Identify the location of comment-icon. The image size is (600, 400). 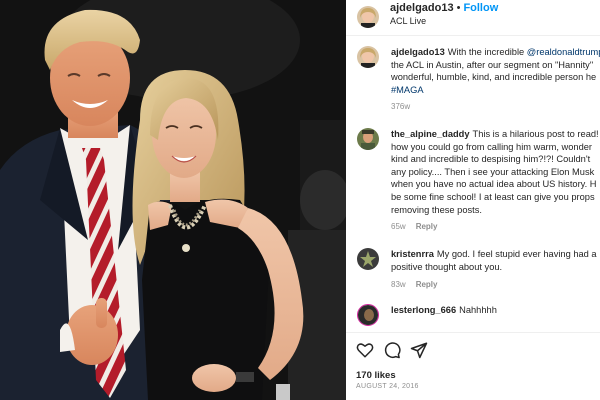
(392, 350).